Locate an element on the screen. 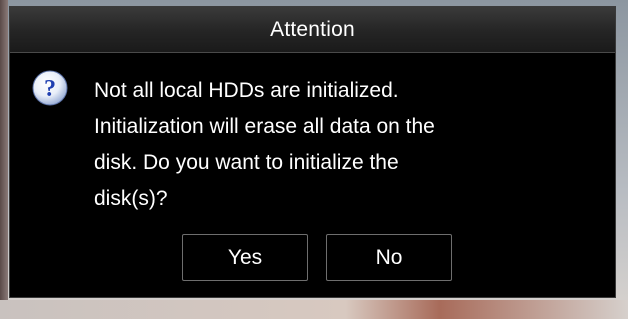  message-line: disk(s)? is located at coordinates (131, 198).